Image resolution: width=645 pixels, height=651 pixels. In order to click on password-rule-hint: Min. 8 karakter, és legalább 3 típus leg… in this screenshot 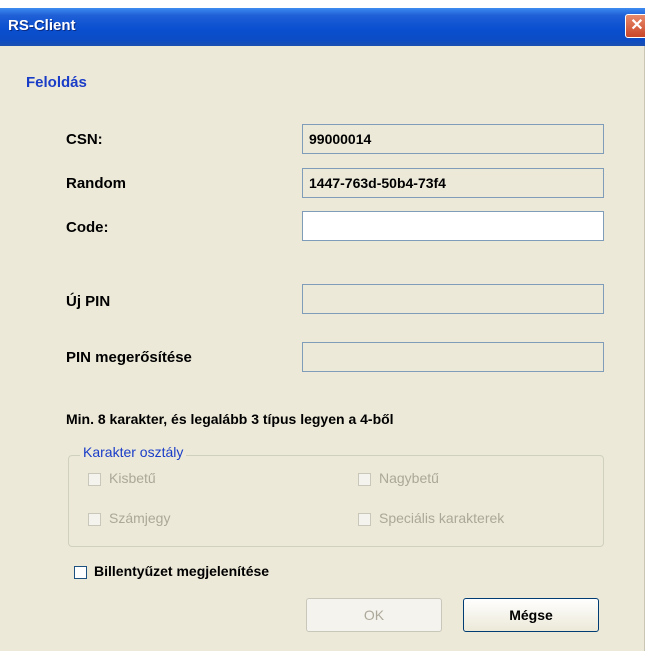, I will do `click(230, 419)`.